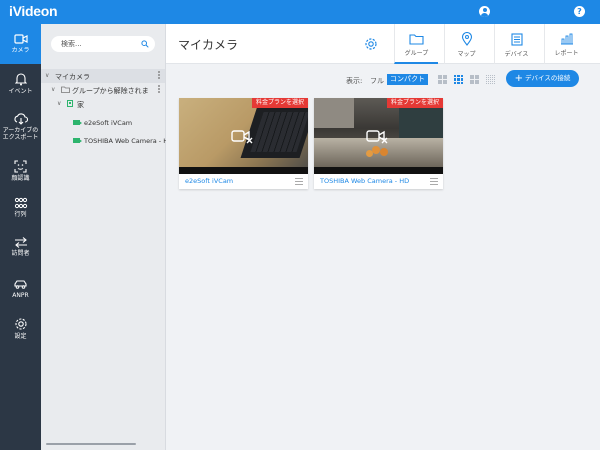  I want to click on car-icon, so click(20, 284).